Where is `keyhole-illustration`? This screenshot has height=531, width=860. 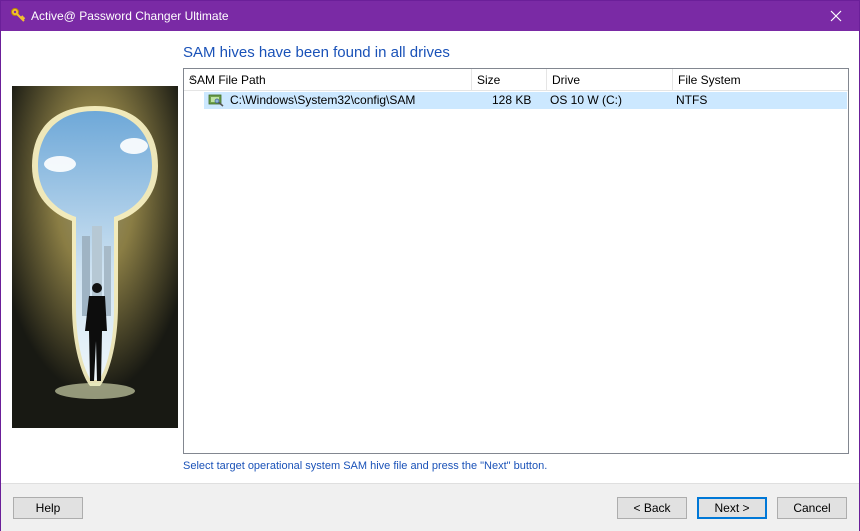
keyhole-illustration is located at coordinates (95, 257).